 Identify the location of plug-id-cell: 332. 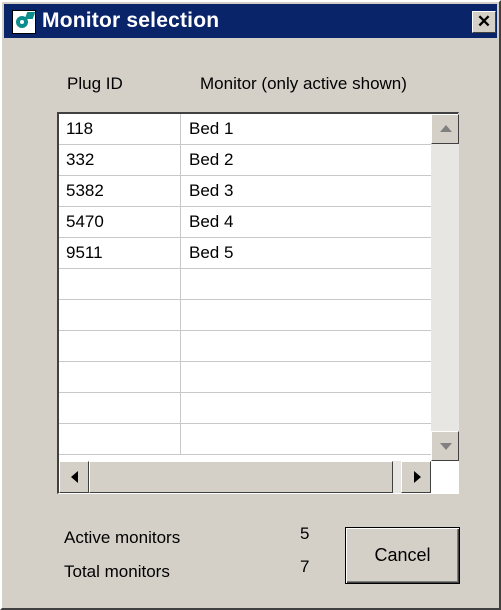
(120, 160).